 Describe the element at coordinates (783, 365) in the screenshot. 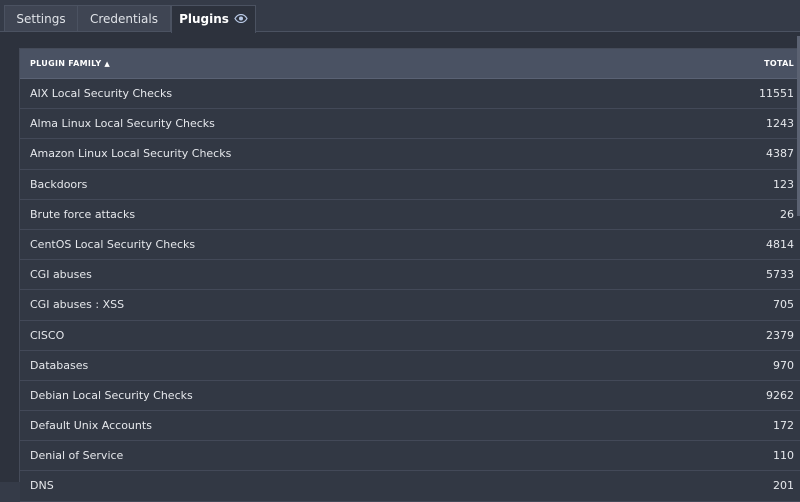

I see `plugin-family-total: 970` at that location.